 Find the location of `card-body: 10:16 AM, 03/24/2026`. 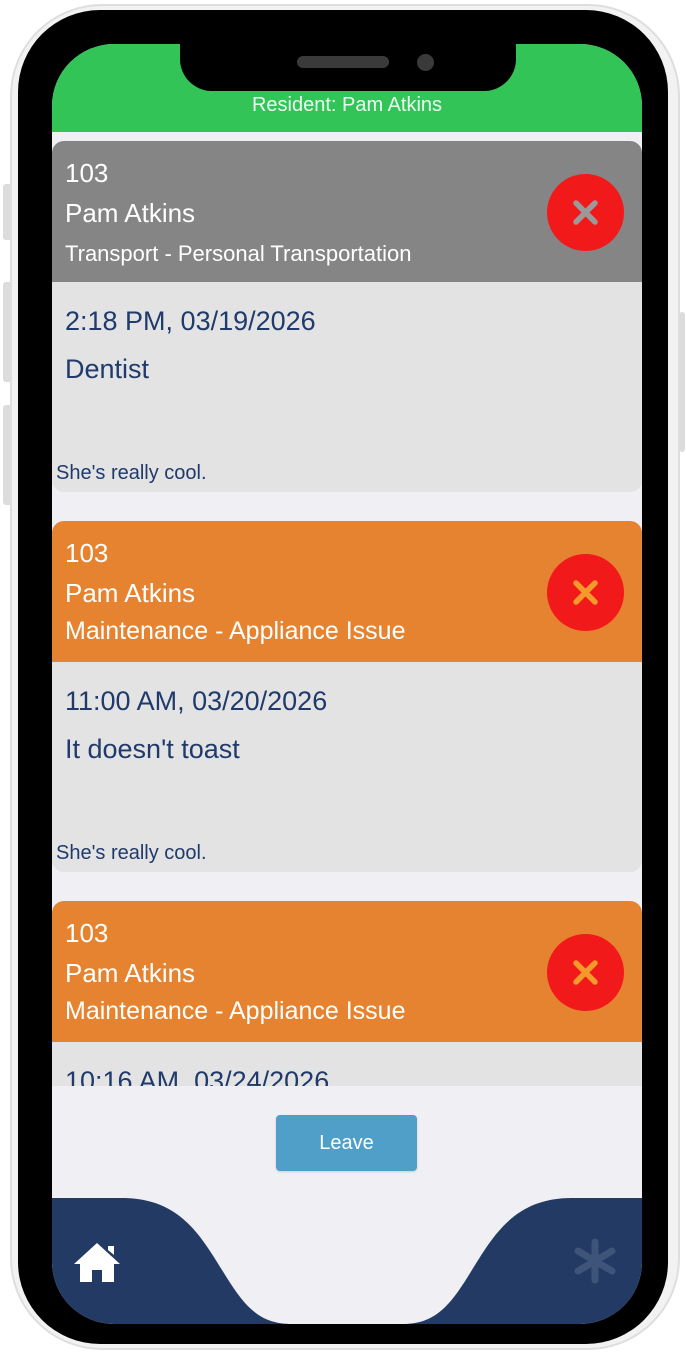

card-body: 10:16 AM, 03/24/2026 is located at coordinates (347, 1064).